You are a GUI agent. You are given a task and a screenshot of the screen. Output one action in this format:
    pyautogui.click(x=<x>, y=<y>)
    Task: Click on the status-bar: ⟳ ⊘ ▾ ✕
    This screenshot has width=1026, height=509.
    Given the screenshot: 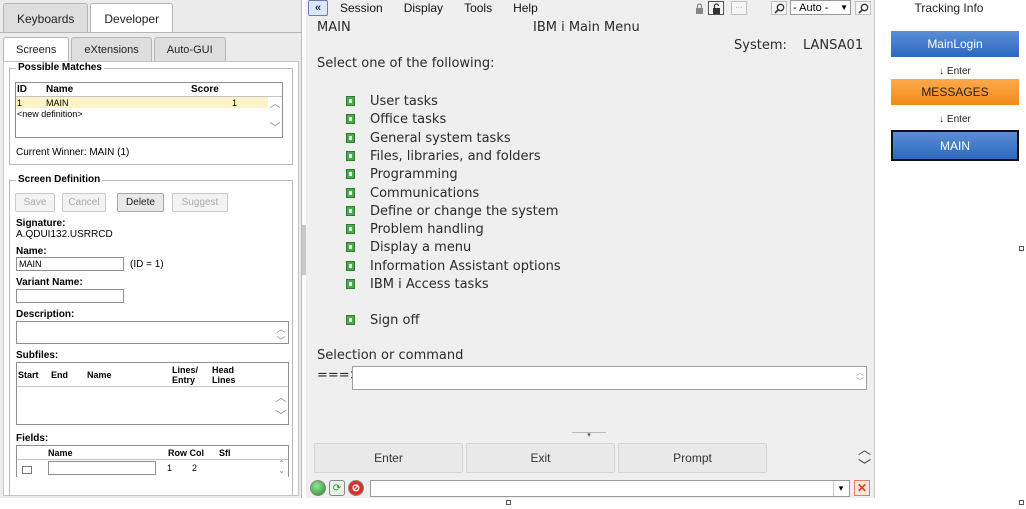 What is the action you would take?
    pyautogui.click(x=590, y=488)
    